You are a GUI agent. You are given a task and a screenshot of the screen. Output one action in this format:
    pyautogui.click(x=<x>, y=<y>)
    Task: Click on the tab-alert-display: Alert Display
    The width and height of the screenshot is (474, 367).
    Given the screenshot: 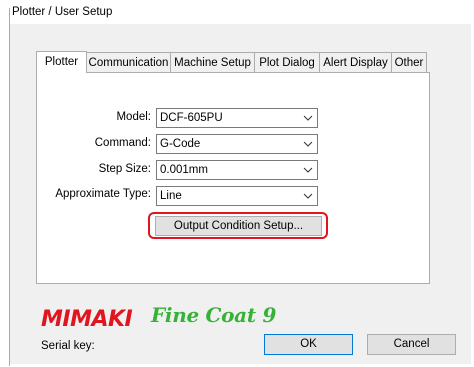 What is the action you would take?
    pyautogui.click(x=355, y=62)
    